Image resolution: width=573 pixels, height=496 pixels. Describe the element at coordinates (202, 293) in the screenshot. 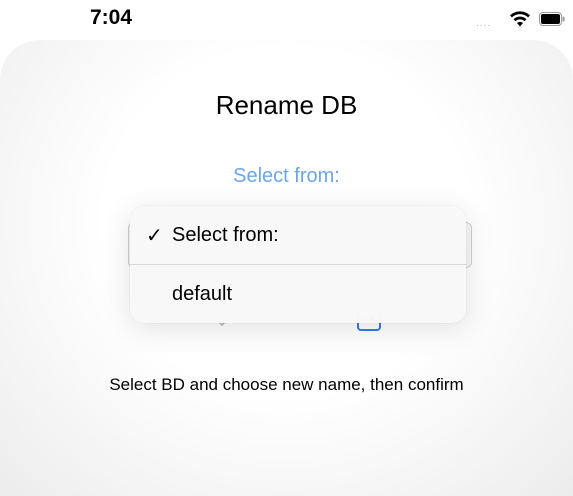

I see `menu-item-label: default` at that location.